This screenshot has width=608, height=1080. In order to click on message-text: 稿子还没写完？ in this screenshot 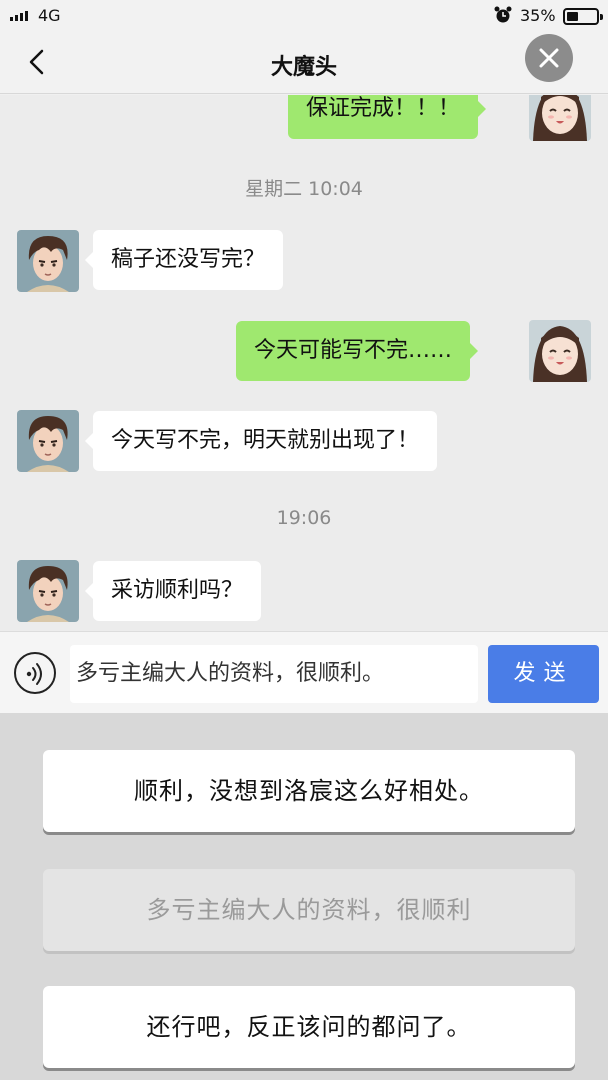, I will do `click(188, 259)`.